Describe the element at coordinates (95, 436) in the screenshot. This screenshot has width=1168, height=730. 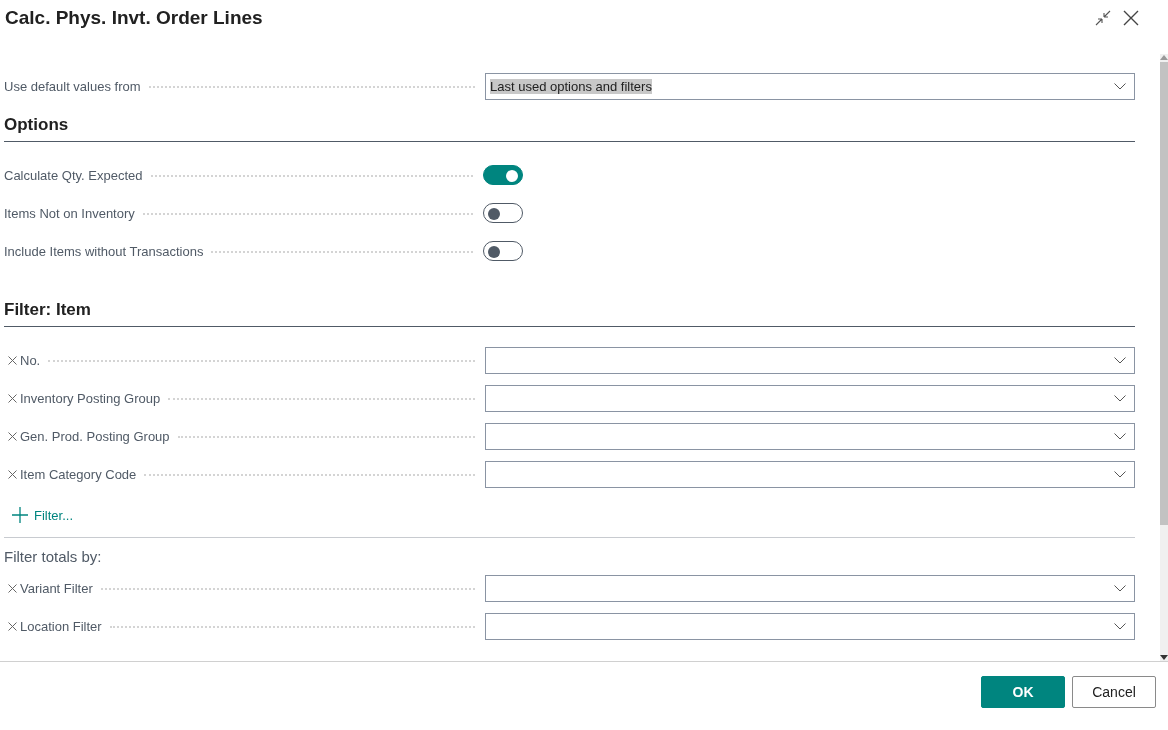
I see `filter-label: Gen. Prod. Posting Group` at that location.